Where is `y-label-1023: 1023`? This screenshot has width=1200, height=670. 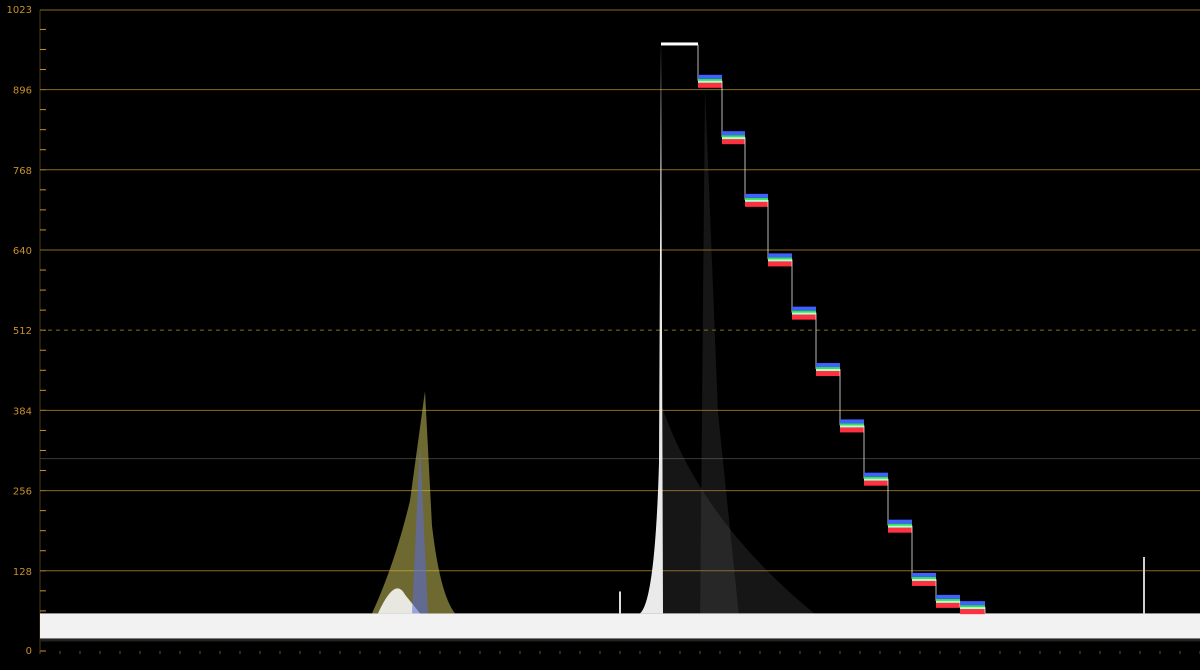 y-label-1023: 1023 is located at coordinates (19, 10).